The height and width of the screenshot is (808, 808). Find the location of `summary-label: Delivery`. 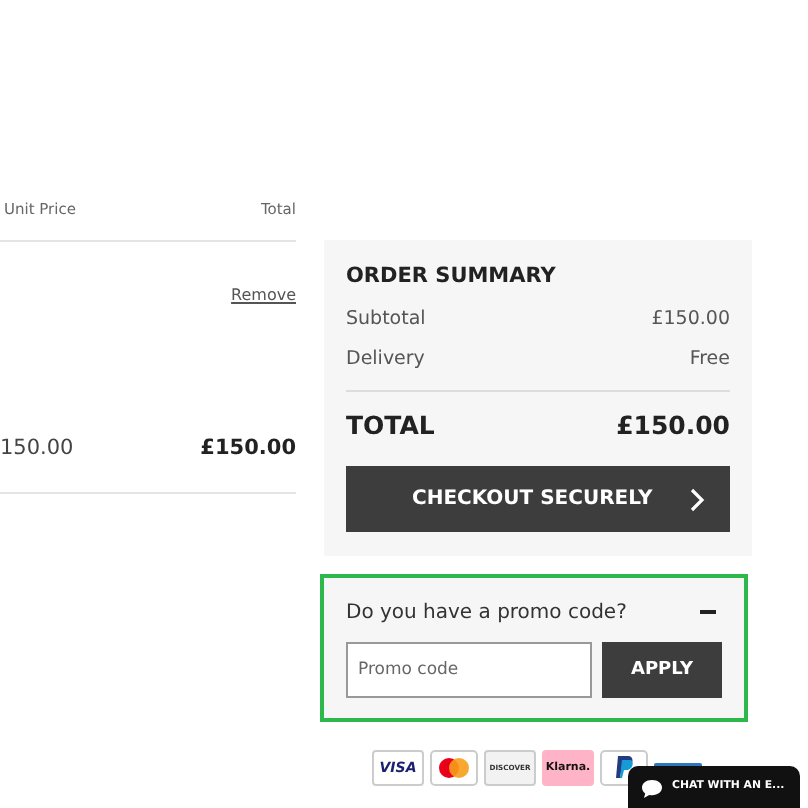

summary-label: Delivery is located at coordinates (385, 358).